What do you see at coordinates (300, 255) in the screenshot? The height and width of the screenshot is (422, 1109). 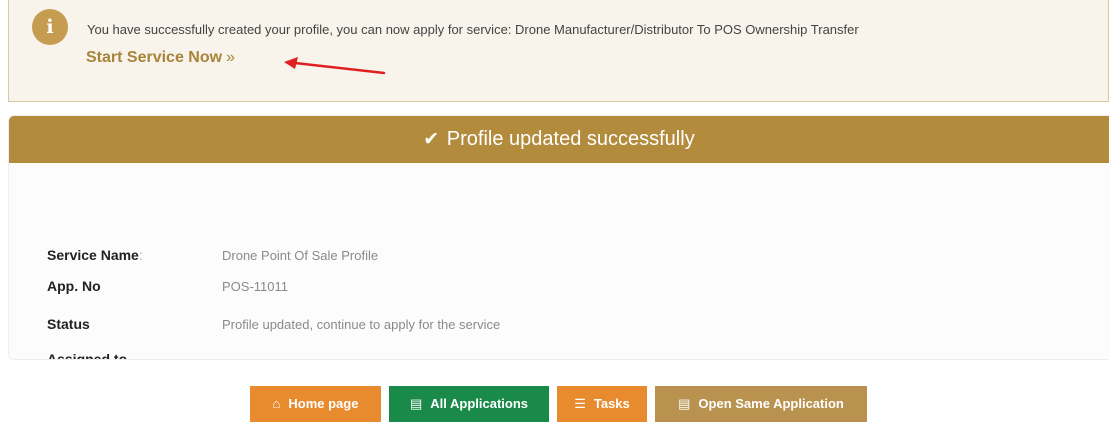 I see `detail-value: Drone Point Of Sale Profile` at bounding box center [300, 255].